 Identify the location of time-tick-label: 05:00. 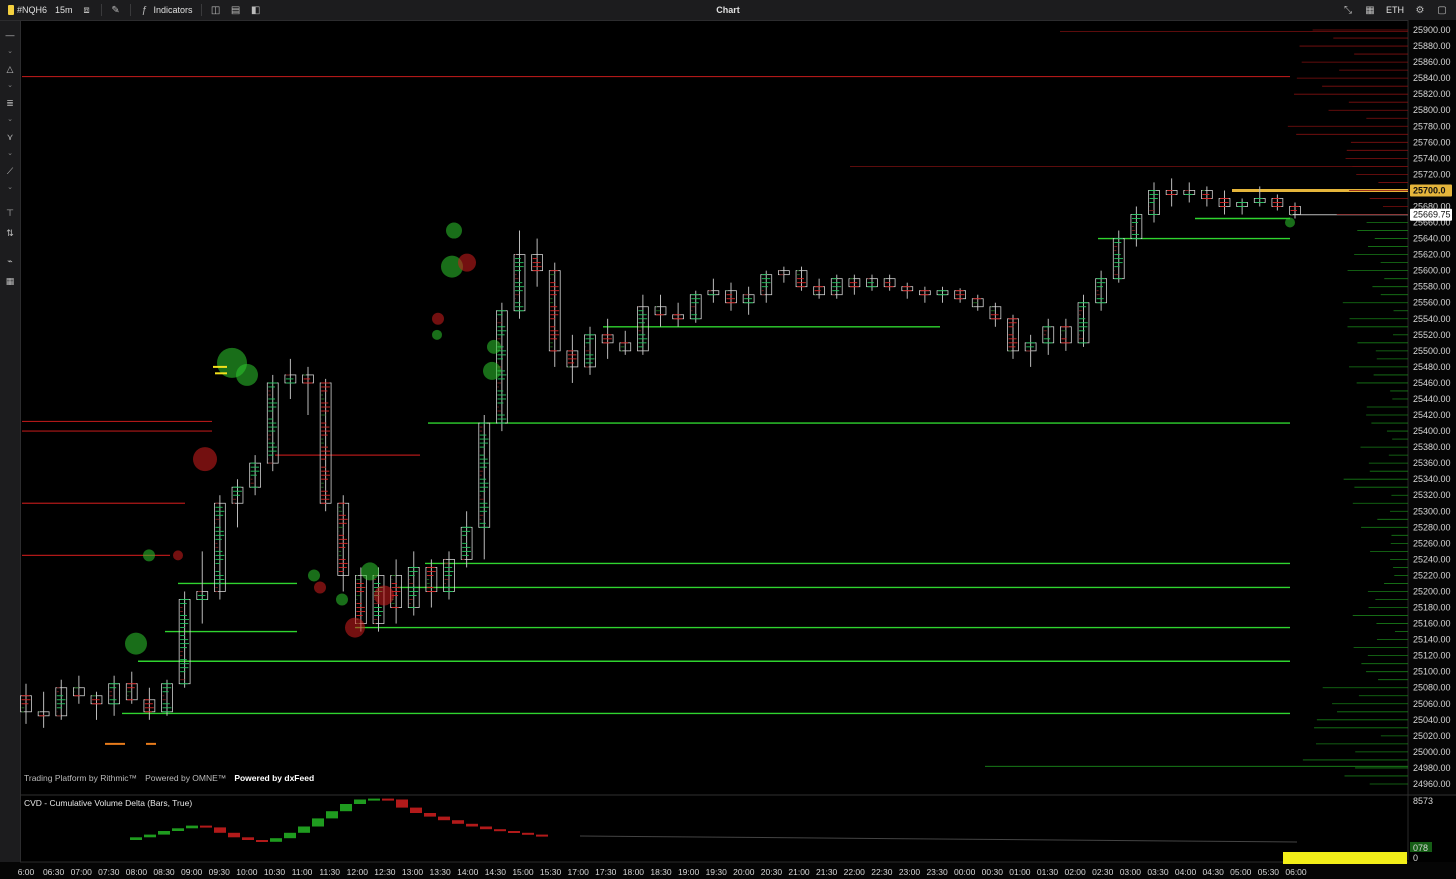
(1241, 872).